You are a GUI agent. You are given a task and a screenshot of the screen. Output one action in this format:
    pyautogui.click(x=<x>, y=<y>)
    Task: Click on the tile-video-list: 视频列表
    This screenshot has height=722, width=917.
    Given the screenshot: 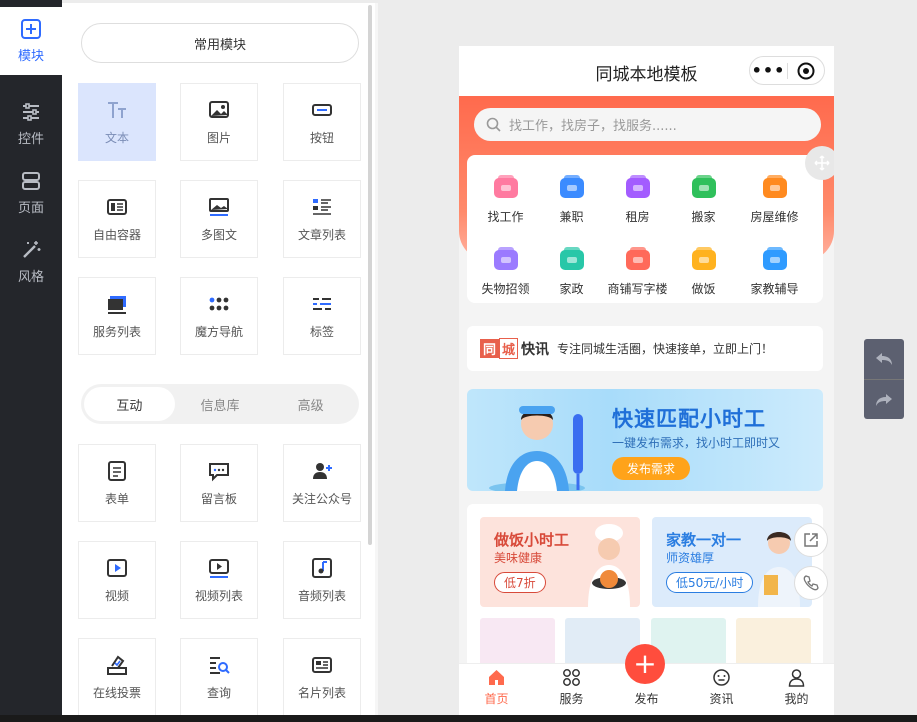 What is the action you would take?
    pyautogui.click(x=219, y=580)
    